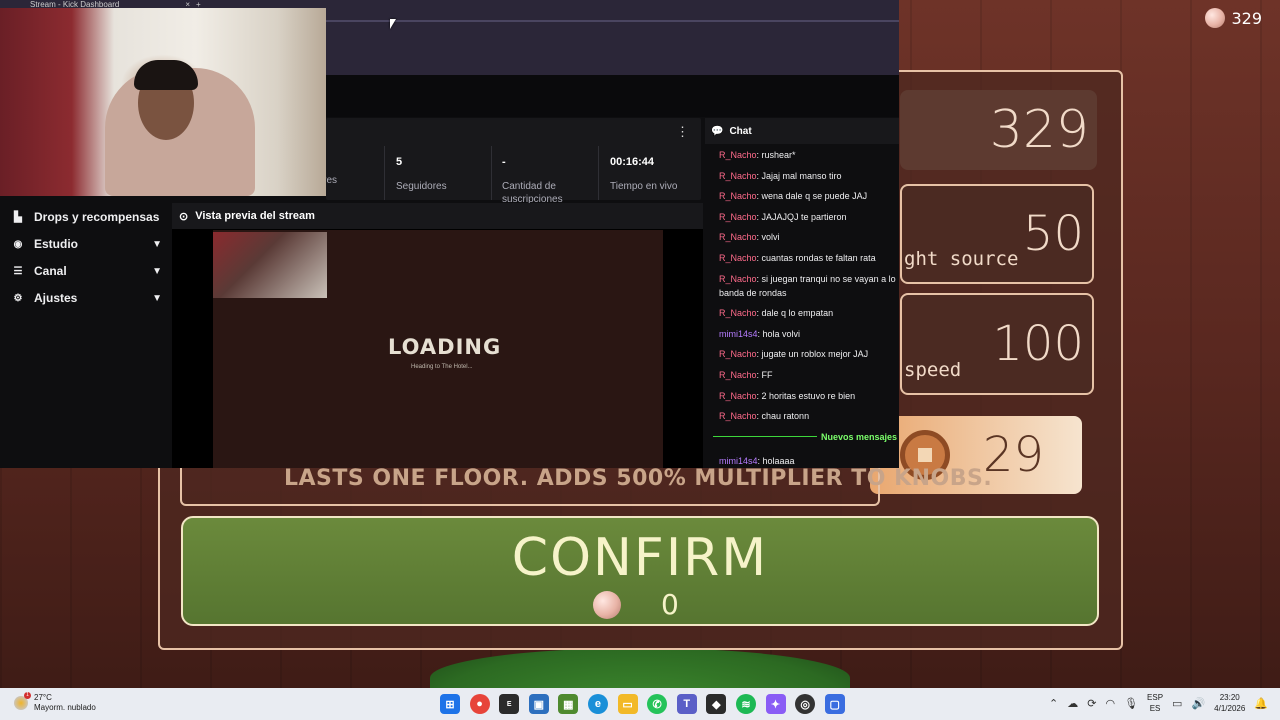 Image resolution: width=1280 pixels, height=720 pixels. I want to click on network-icon: ☁, so click(1072, 703).